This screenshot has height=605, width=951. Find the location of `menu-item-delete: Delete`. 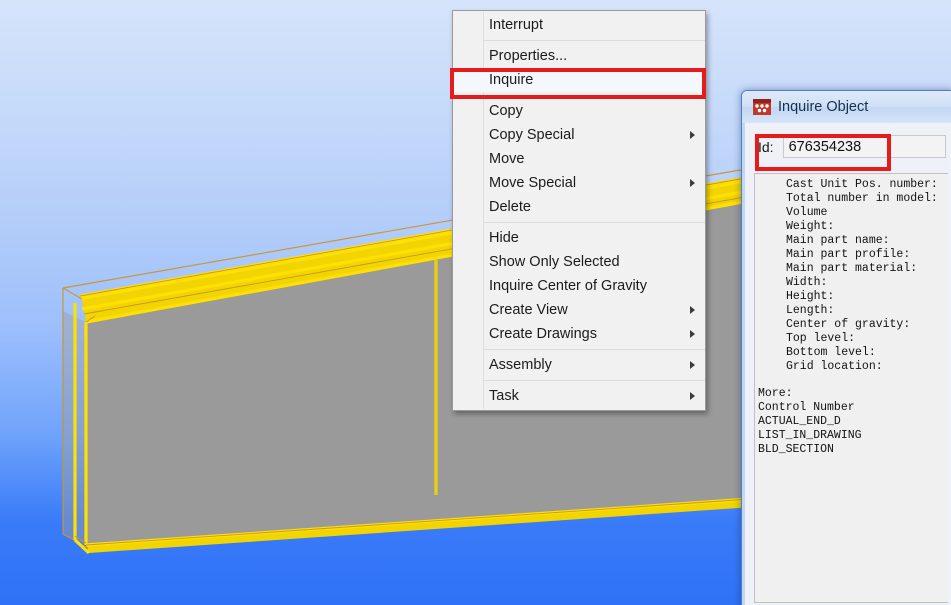

menu-item-delete: Delete is located at coordinates (579, 207).